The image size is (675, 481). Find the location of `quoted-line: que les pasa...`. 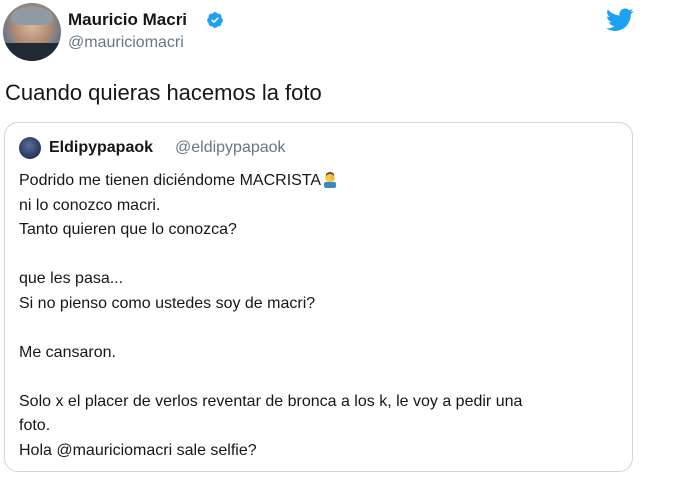

quoted-line: que les pasa... is located at coordinates (71, 278).